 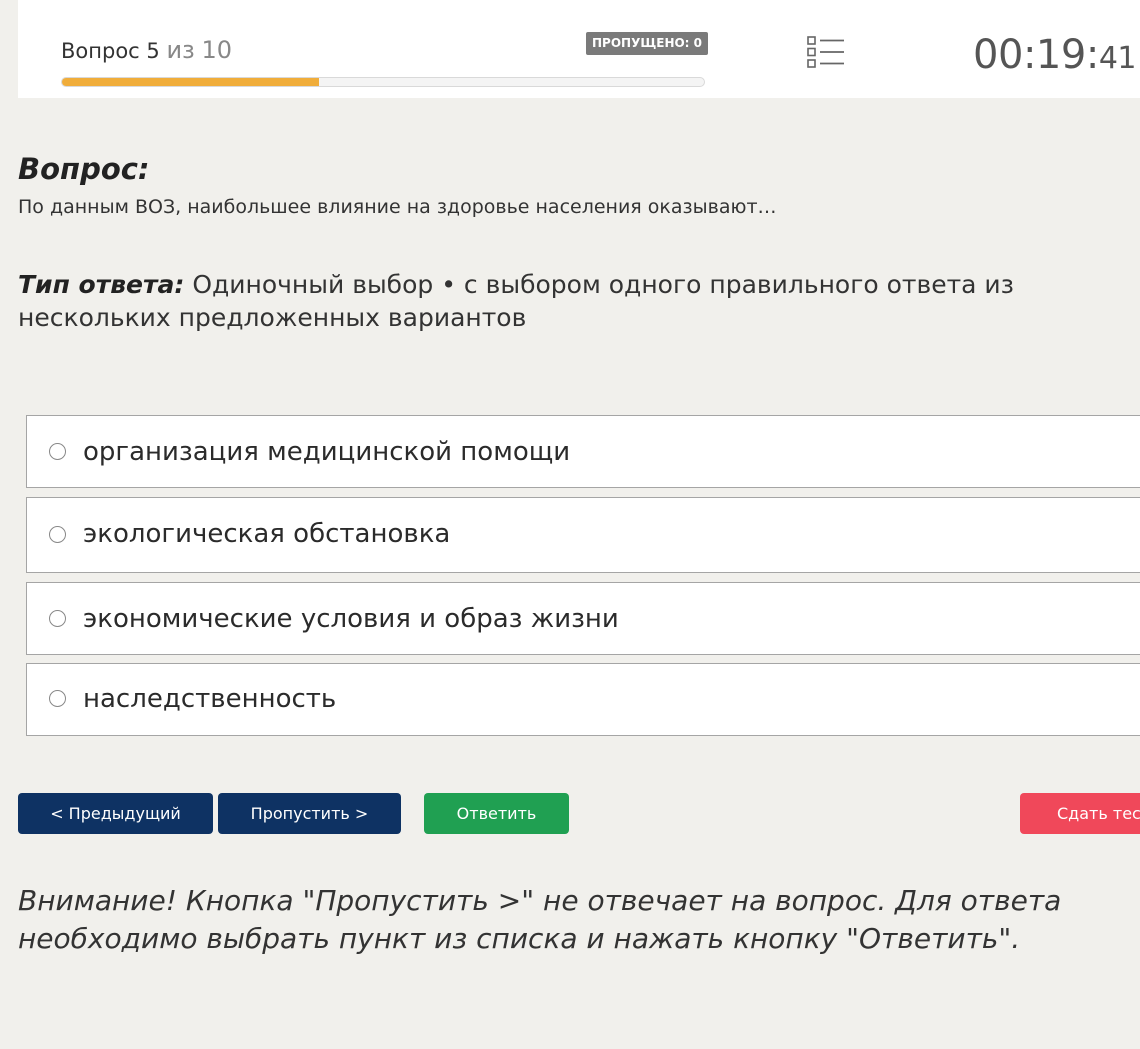 What do you see at coordinates (1117, 58) in the screenshot?
I see `timer-seconds: 41` at bounding box center [1117, 58].